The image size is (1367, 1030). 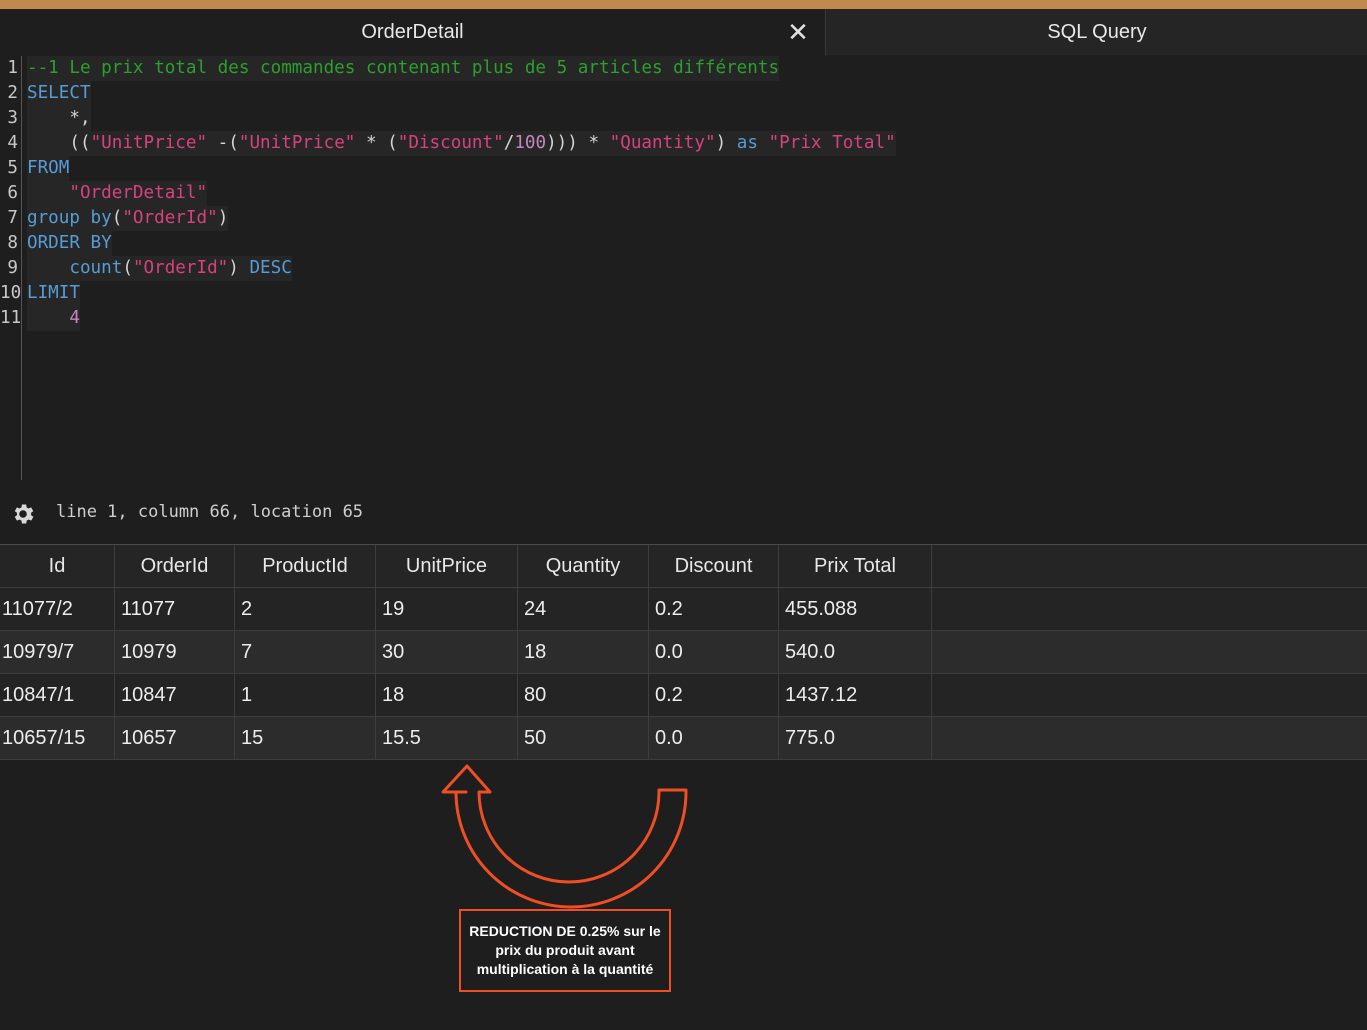 I want to click on line-number: 8, so click(x=12, y=243).